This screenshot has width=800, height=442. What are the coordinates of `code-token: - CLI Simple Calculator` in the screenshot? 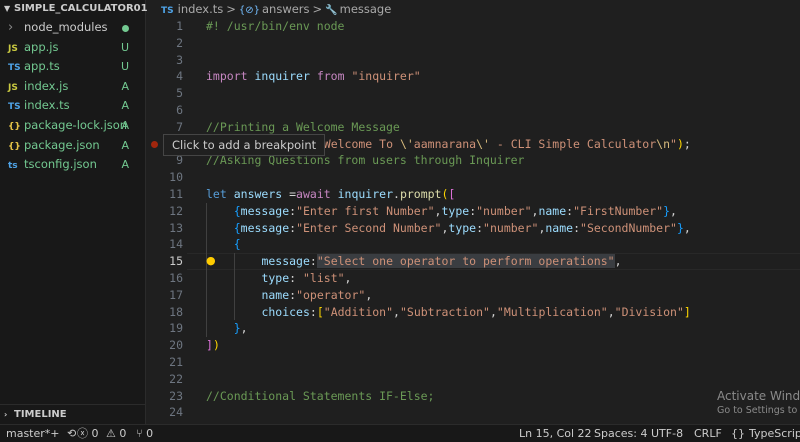 It's located at (573, 143).